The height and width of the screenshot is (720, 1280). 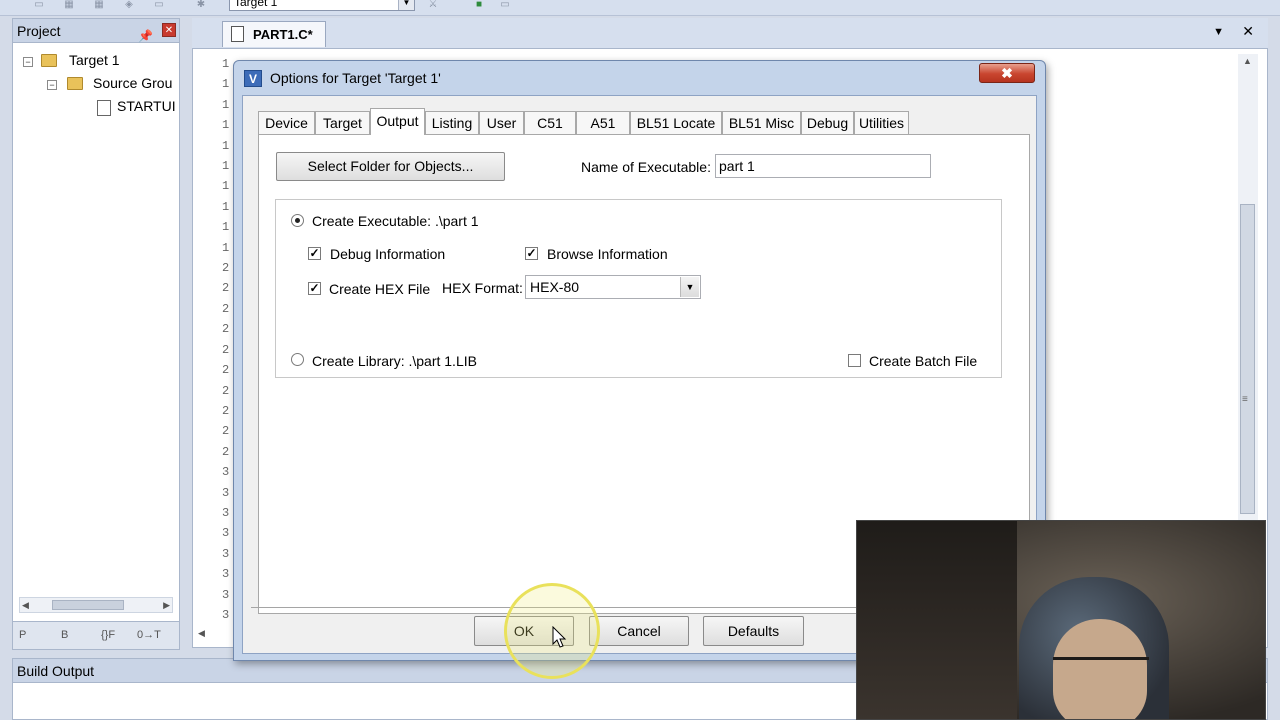 What do you see at coordinates (823, 166) in the screenshot?
I see `executable-name-input: part 1` at bounding box center [823, 166].